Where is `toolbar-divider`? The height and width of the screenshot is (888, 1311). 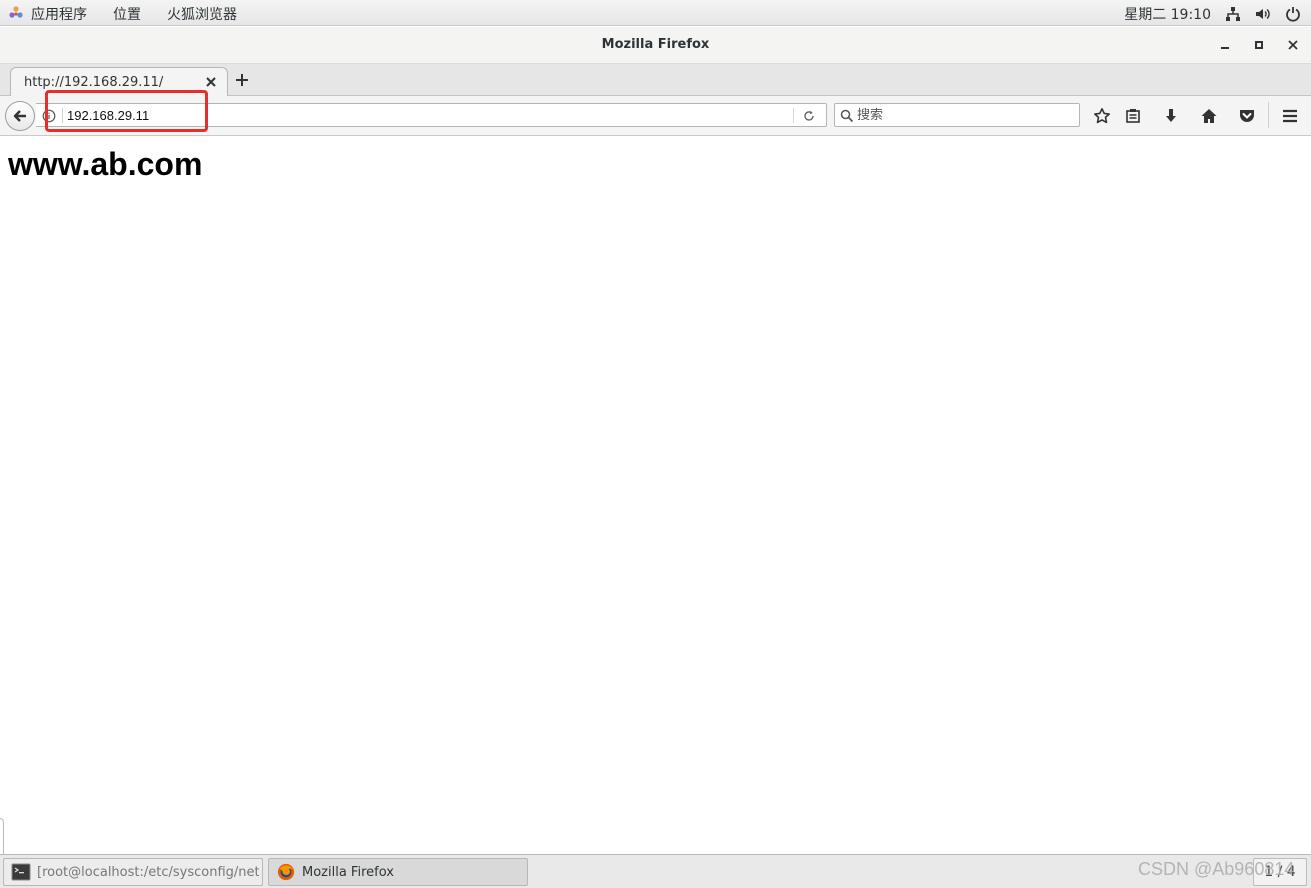
toolbar-divider is located at coordinates (1268, 115).